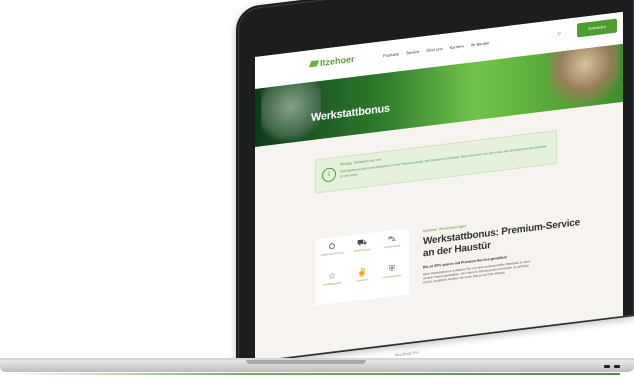  Describe the element at coordinates (457, 46) in the screenshot. I see `nav-item-career: Karriere` at that location.